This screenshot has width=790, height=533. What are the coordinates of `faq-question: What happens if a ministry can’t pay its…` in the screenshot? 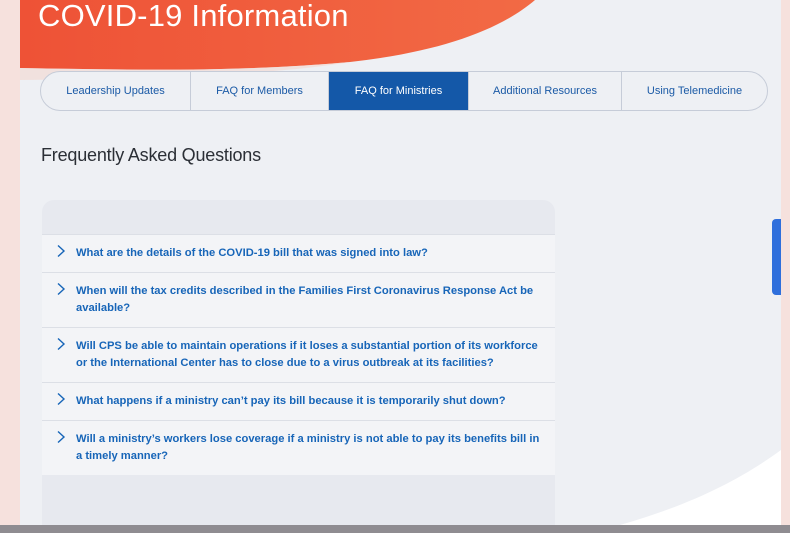 It's located at (291, 401).